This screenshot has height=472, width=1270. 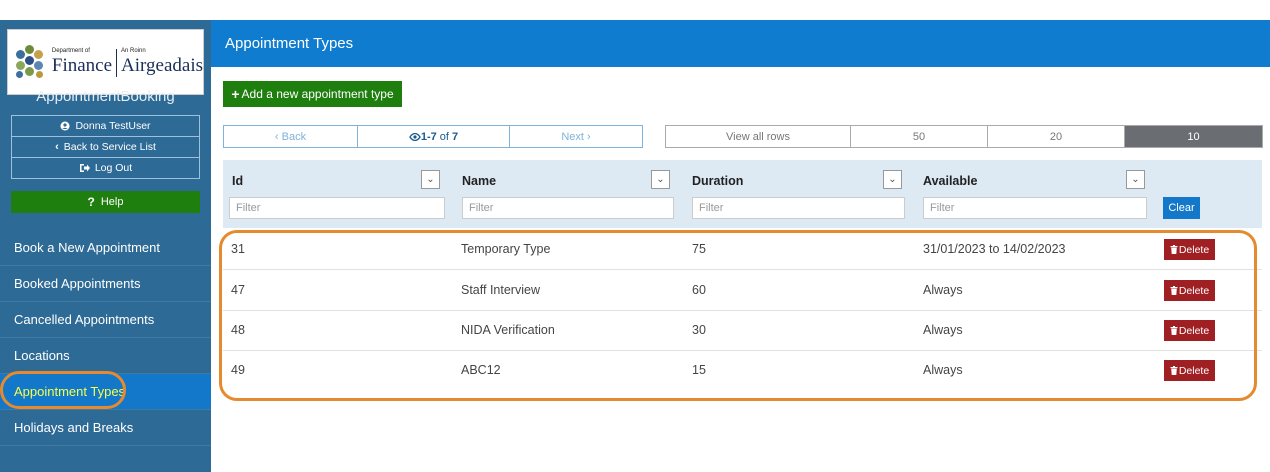 I want to click on eye-icon, so click(x=415, y=136).